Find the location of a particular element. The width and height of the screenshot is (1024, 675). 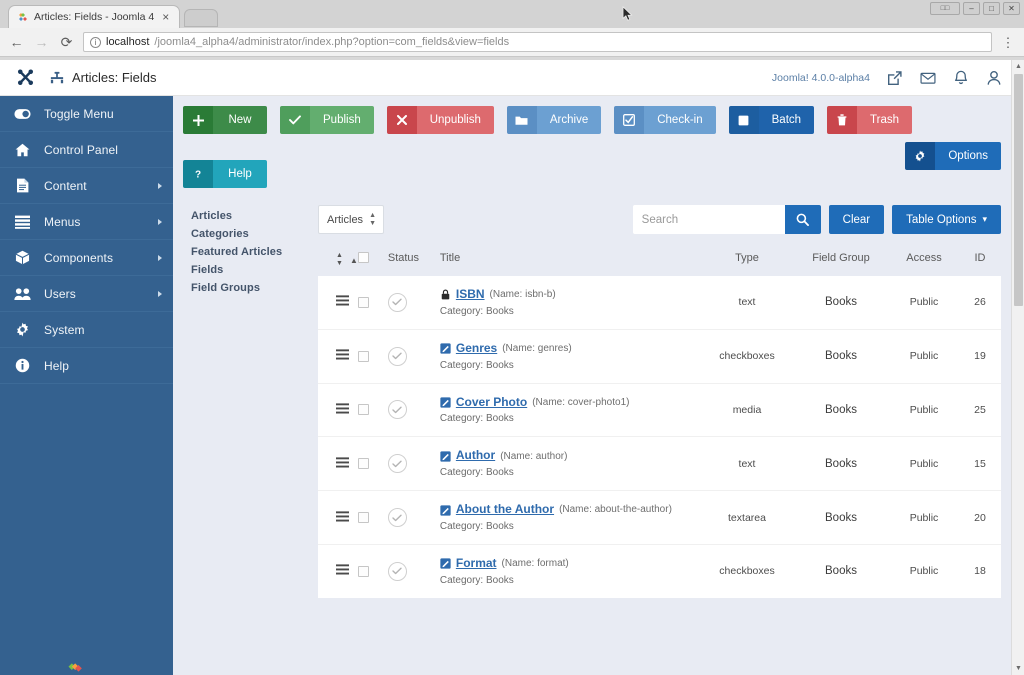

sidebar-item-content: Content is located at coordinates (86, 186).